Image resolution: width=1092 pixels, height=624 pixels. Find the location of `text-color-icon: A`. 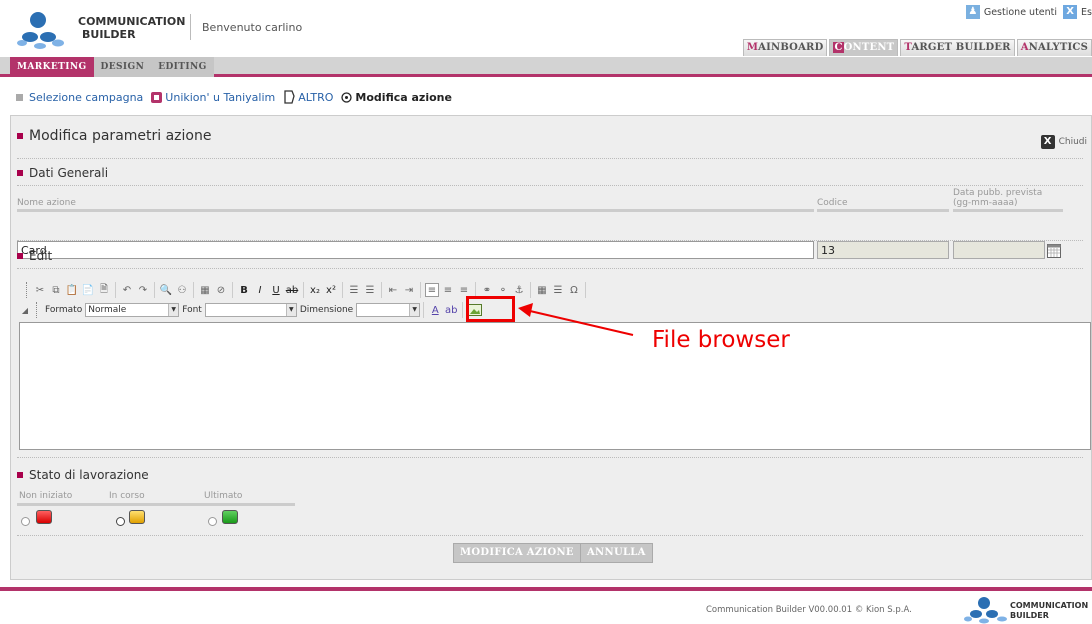

text-color-icon: A is located at coordinates (435, 310).